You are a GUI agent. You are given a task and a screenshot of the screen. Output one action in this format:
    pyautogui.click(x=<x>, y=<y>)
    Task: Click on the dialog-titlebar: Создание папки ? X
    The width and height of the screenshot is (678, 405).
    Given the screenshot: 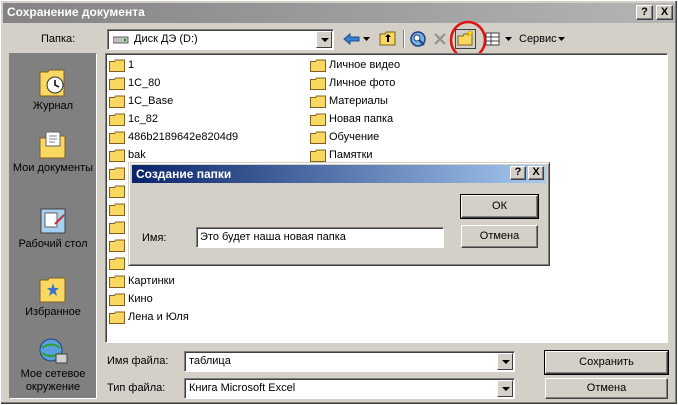 What is the action you would take?
    pyautogui.click(x=339, y=174)
    